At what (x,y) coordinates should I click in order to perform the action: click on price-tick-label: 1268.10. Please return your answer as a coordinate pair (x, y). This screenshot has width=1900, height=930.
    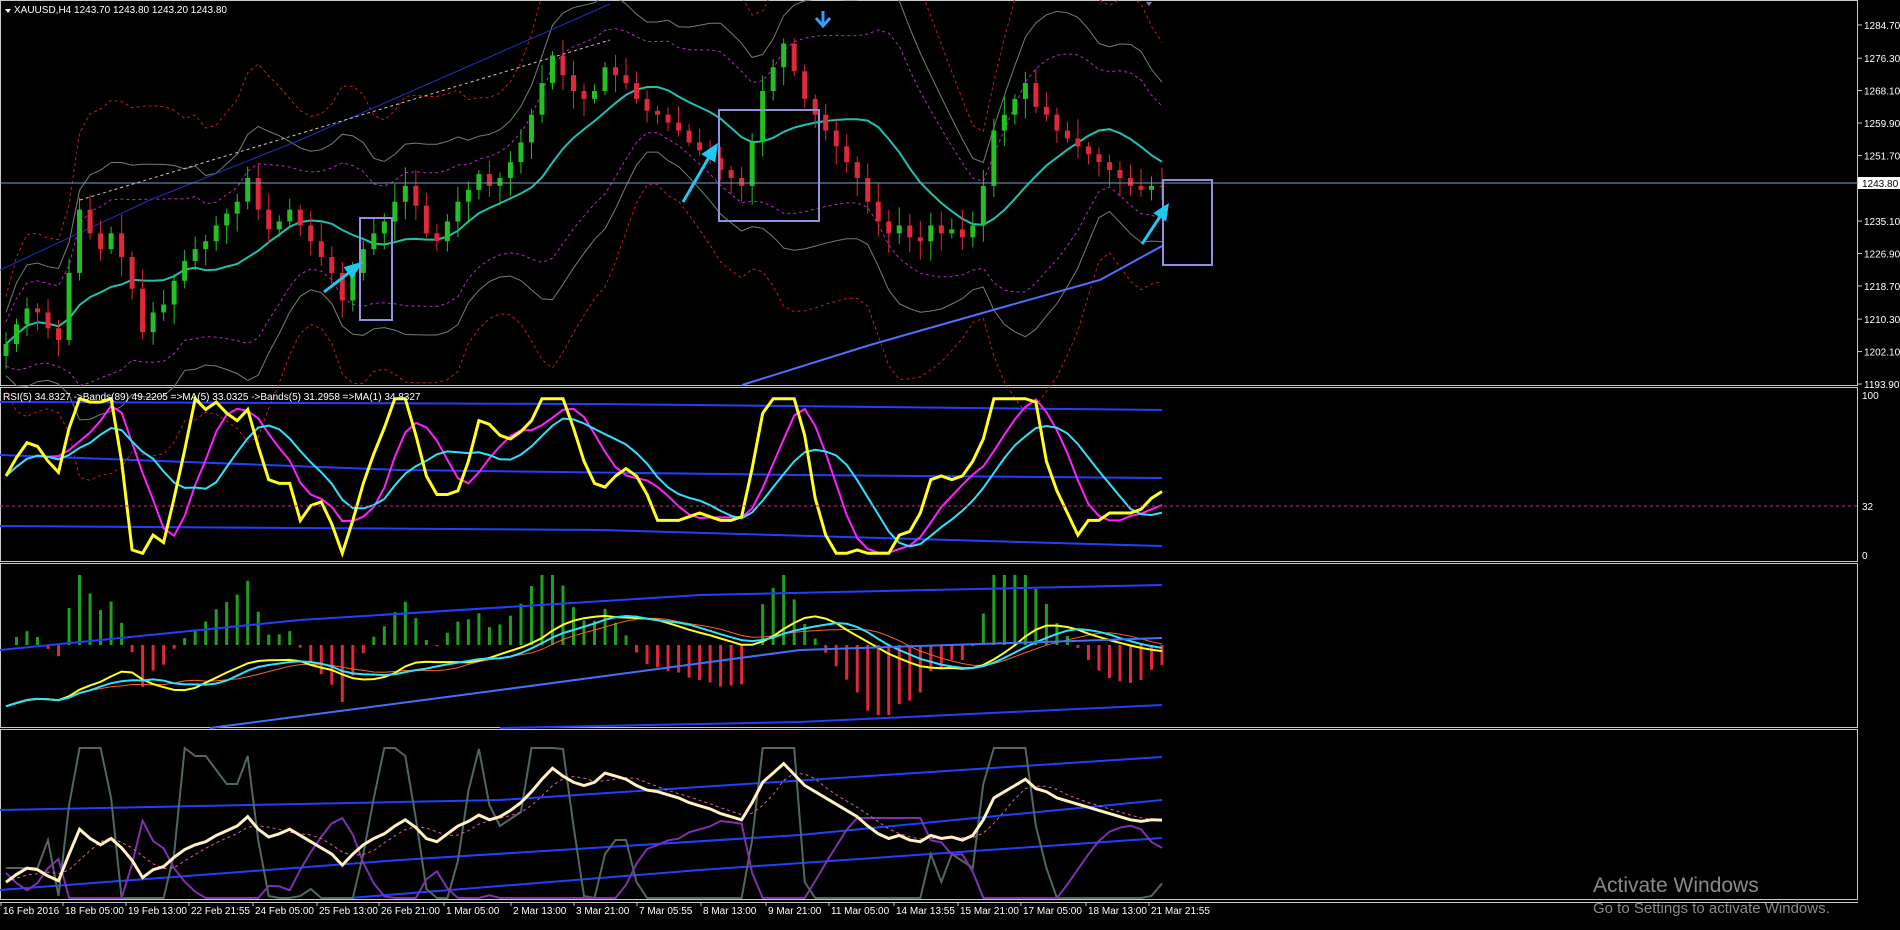
    Looking at the image, I should click on (1882, 92).